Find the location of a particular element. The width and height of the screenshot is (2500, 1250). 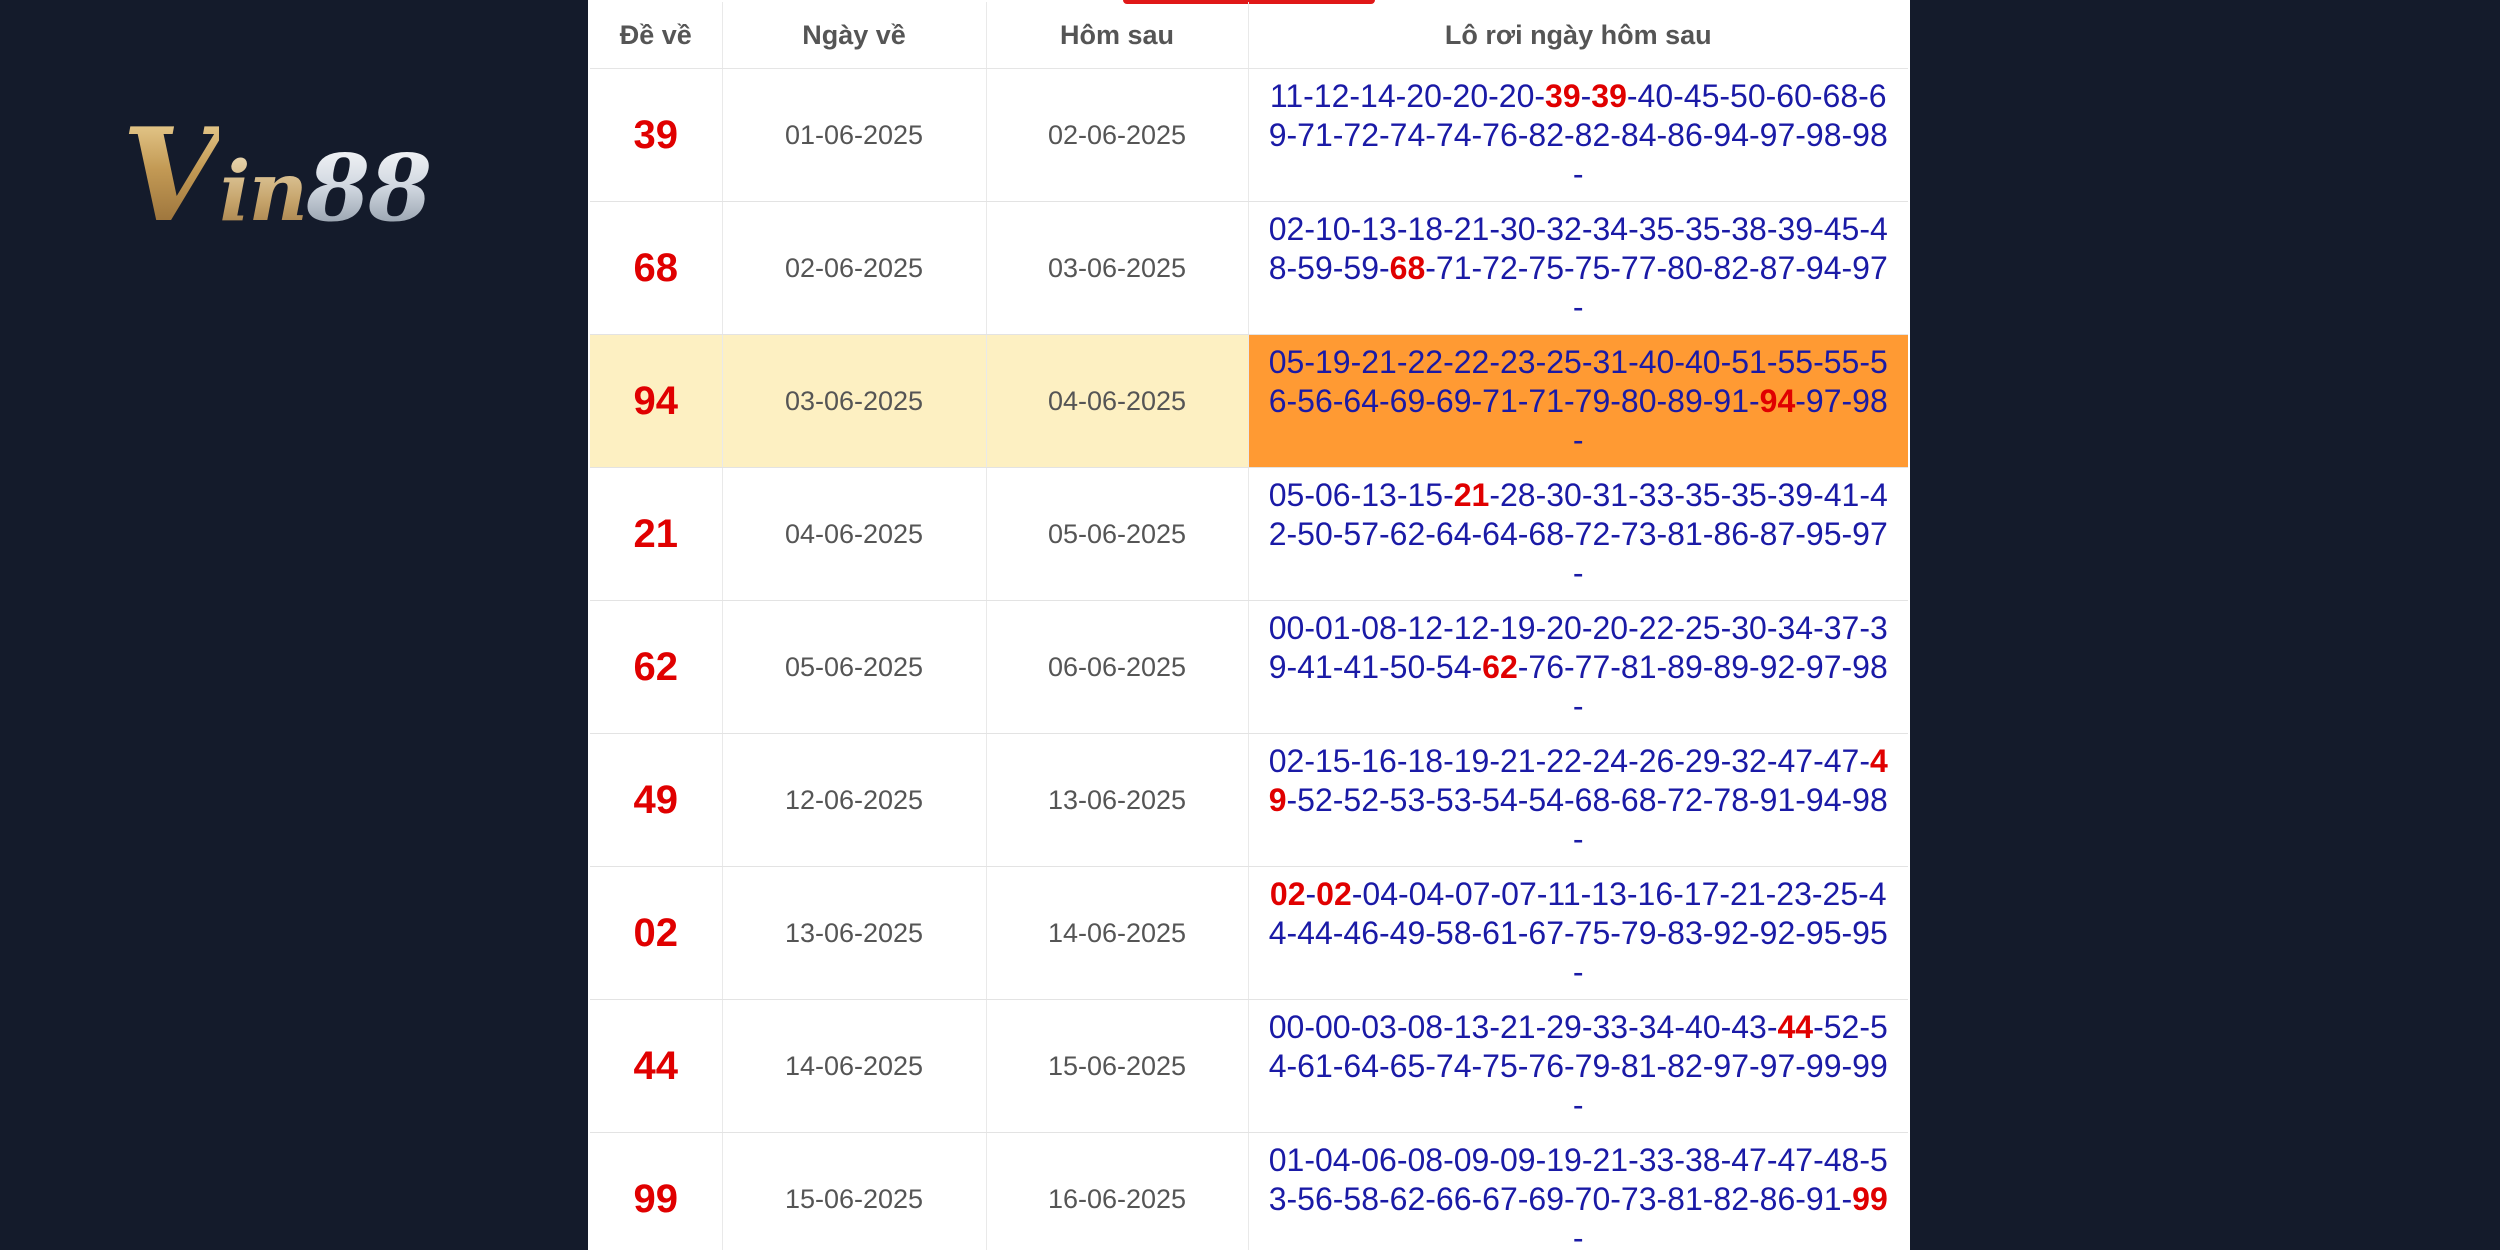

lo-number: 79 is located at coordinates (1592, 1065).